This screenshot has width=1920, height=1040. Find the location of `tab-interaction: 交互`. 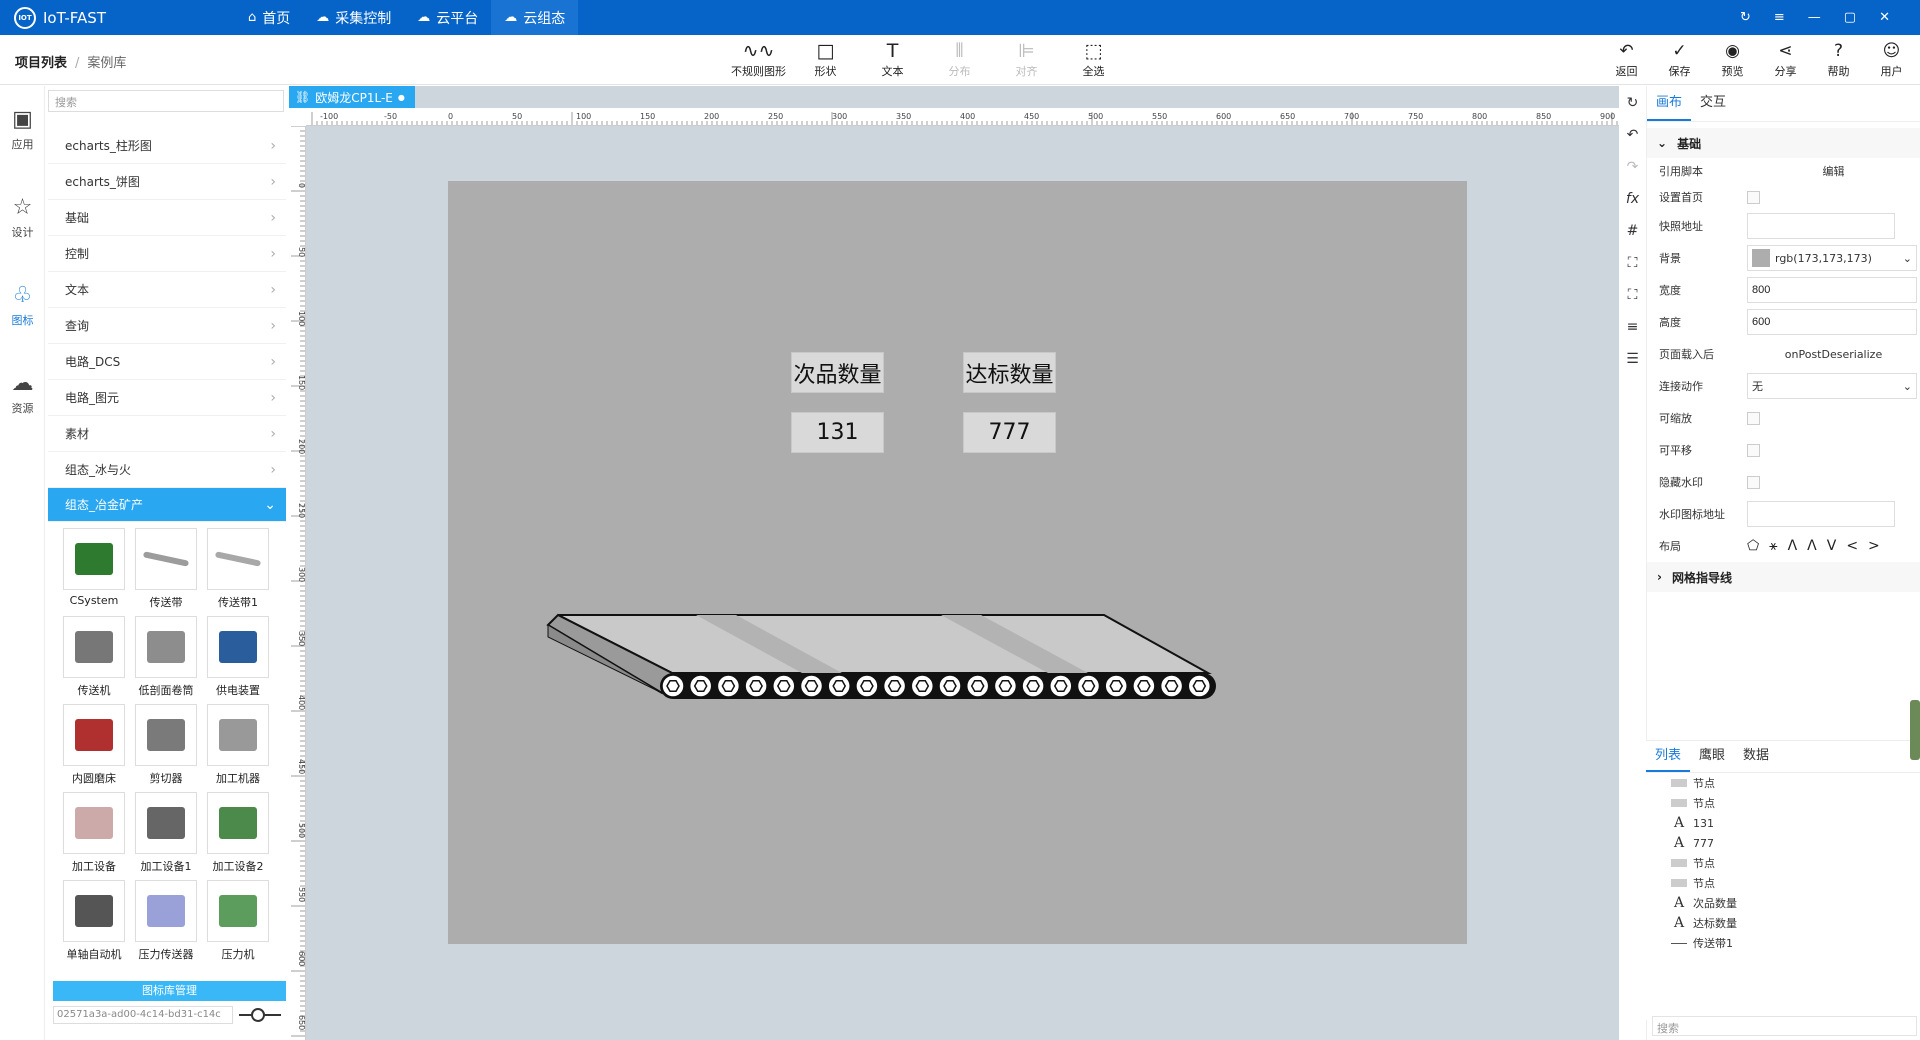

tab-interaction: 交互 is located at coordinates (1713, 103).